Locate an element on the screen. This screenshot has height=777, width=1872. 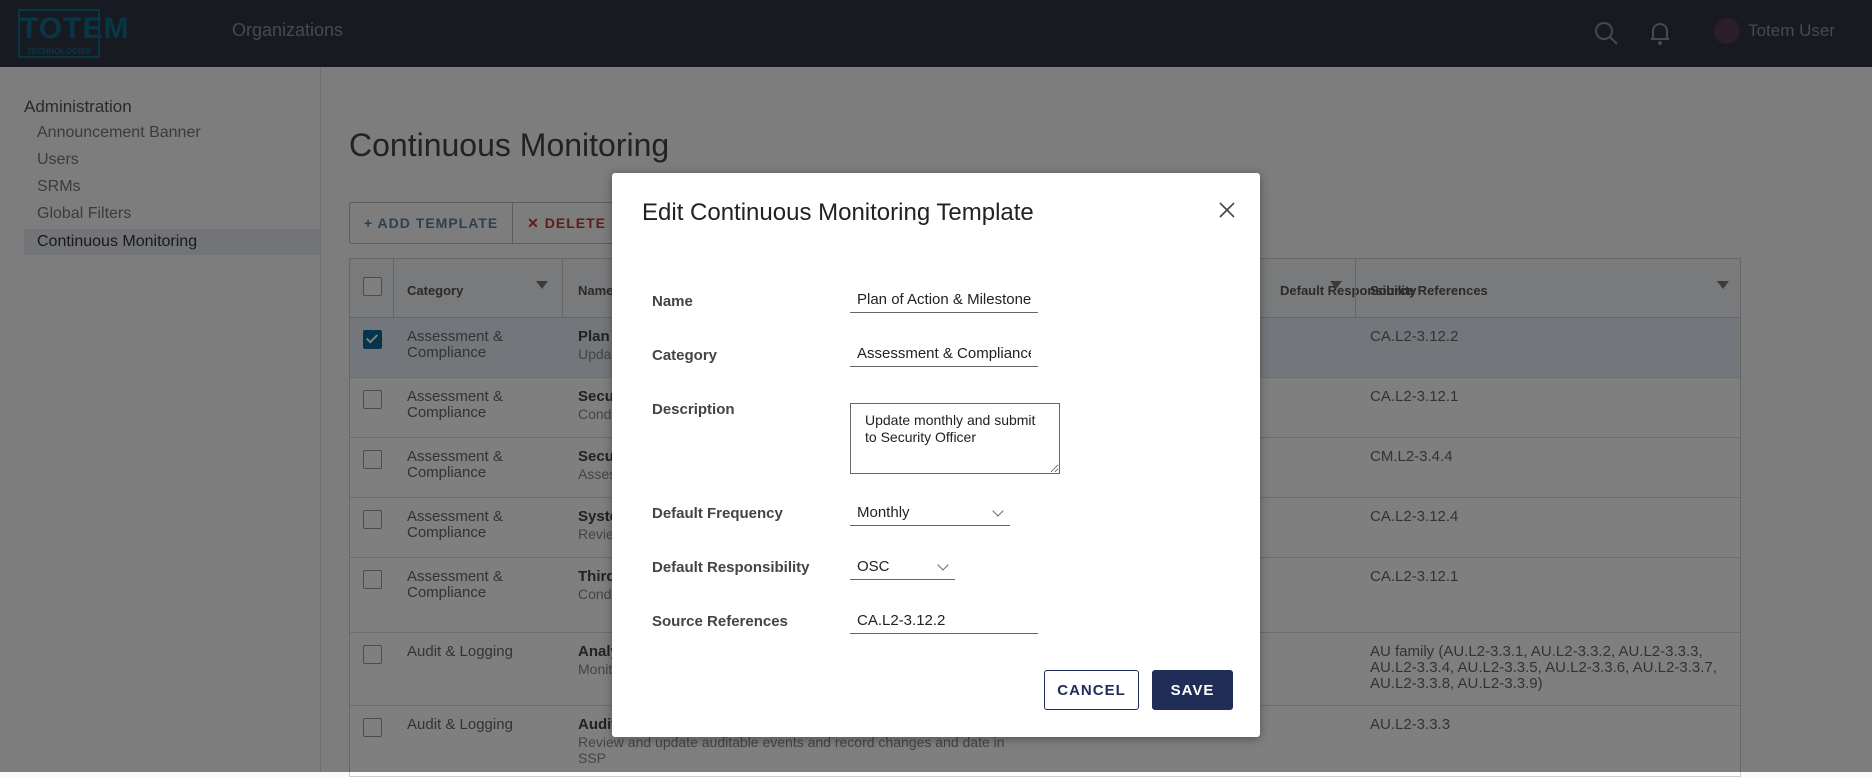
default-responsibility-value: OSC is located at coordinates (873, 566).